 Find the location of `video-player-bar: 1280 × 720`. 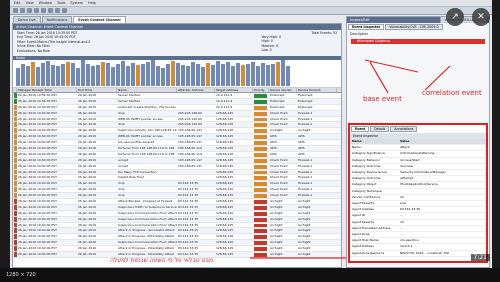

video-player-bar: 1280 × 720 is located at coordinates (250, 275).